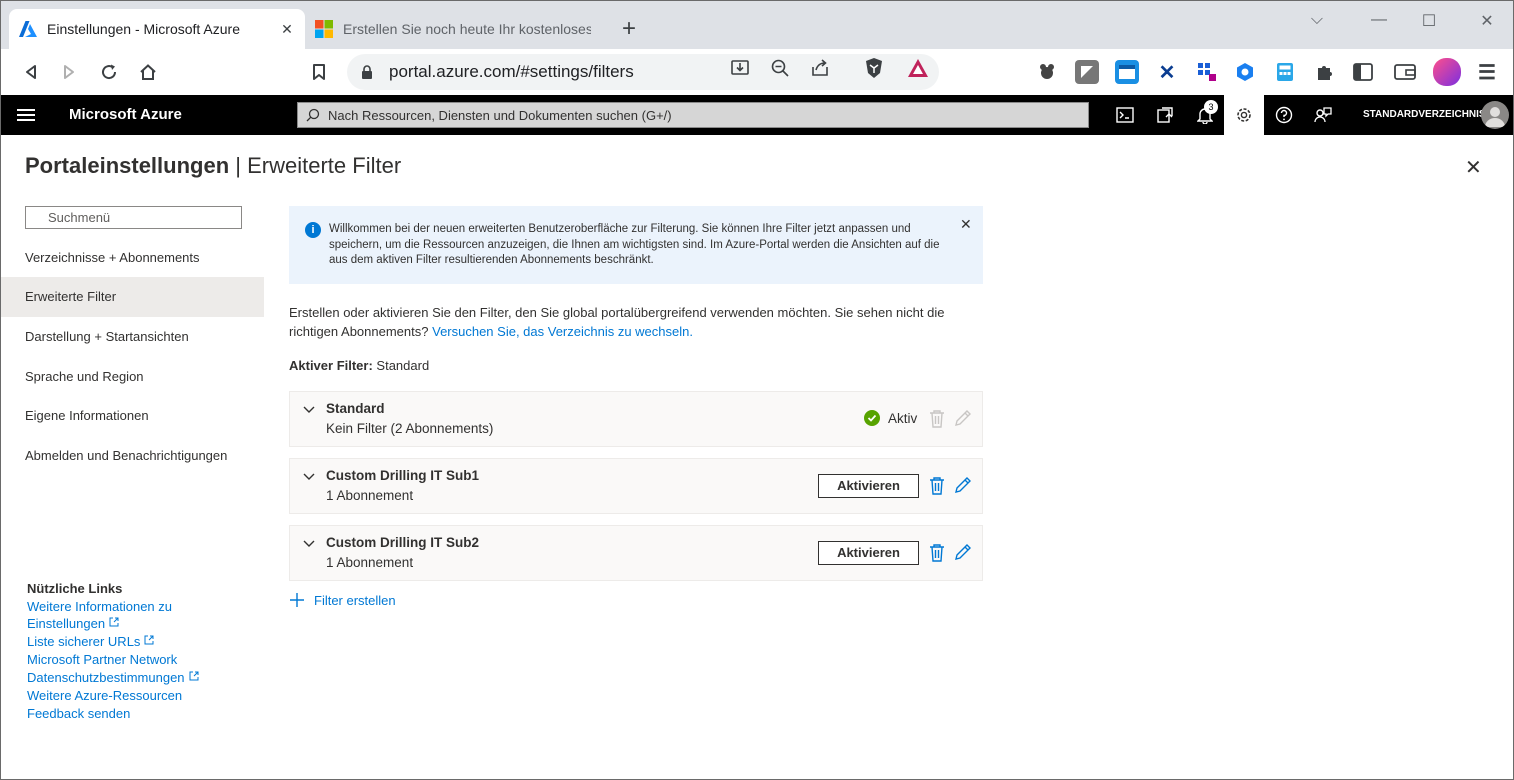  I want to click on reload-icon, so click(109, 72).